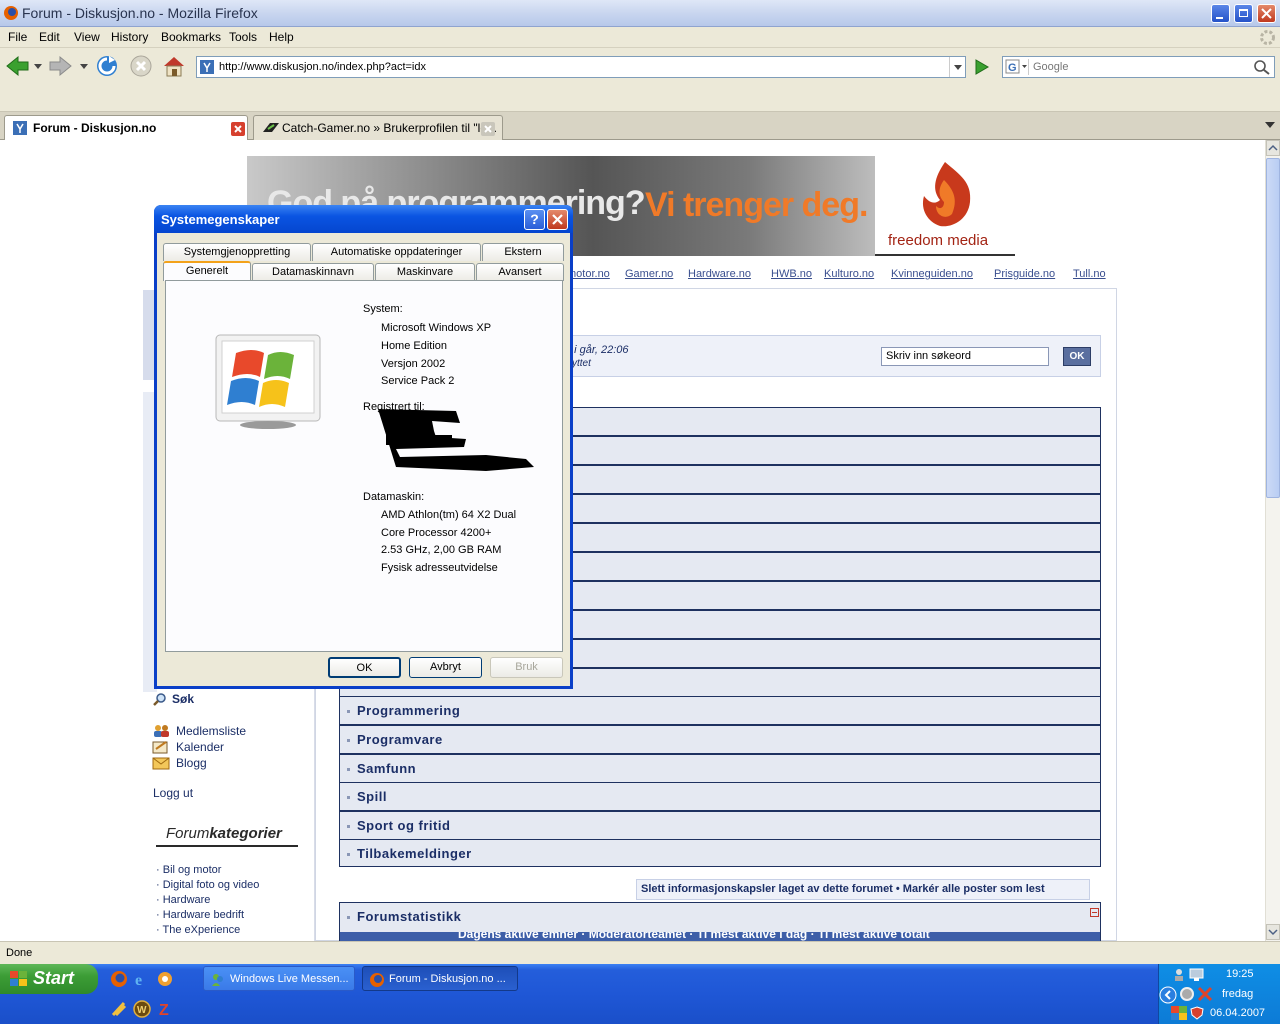  Describe the element at coordinates (1273, 148) in the screenshot. I see `scroll-up-button` at that location.